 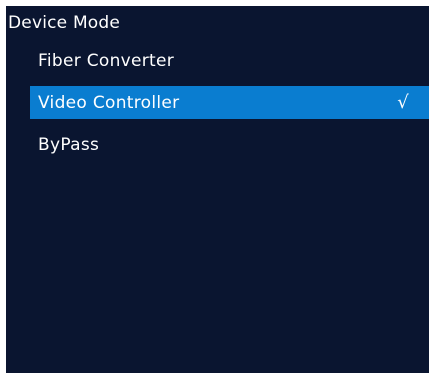 I want to click on menu-item-fiber-converter: Fiber Converter, so click(x=229, y=60).